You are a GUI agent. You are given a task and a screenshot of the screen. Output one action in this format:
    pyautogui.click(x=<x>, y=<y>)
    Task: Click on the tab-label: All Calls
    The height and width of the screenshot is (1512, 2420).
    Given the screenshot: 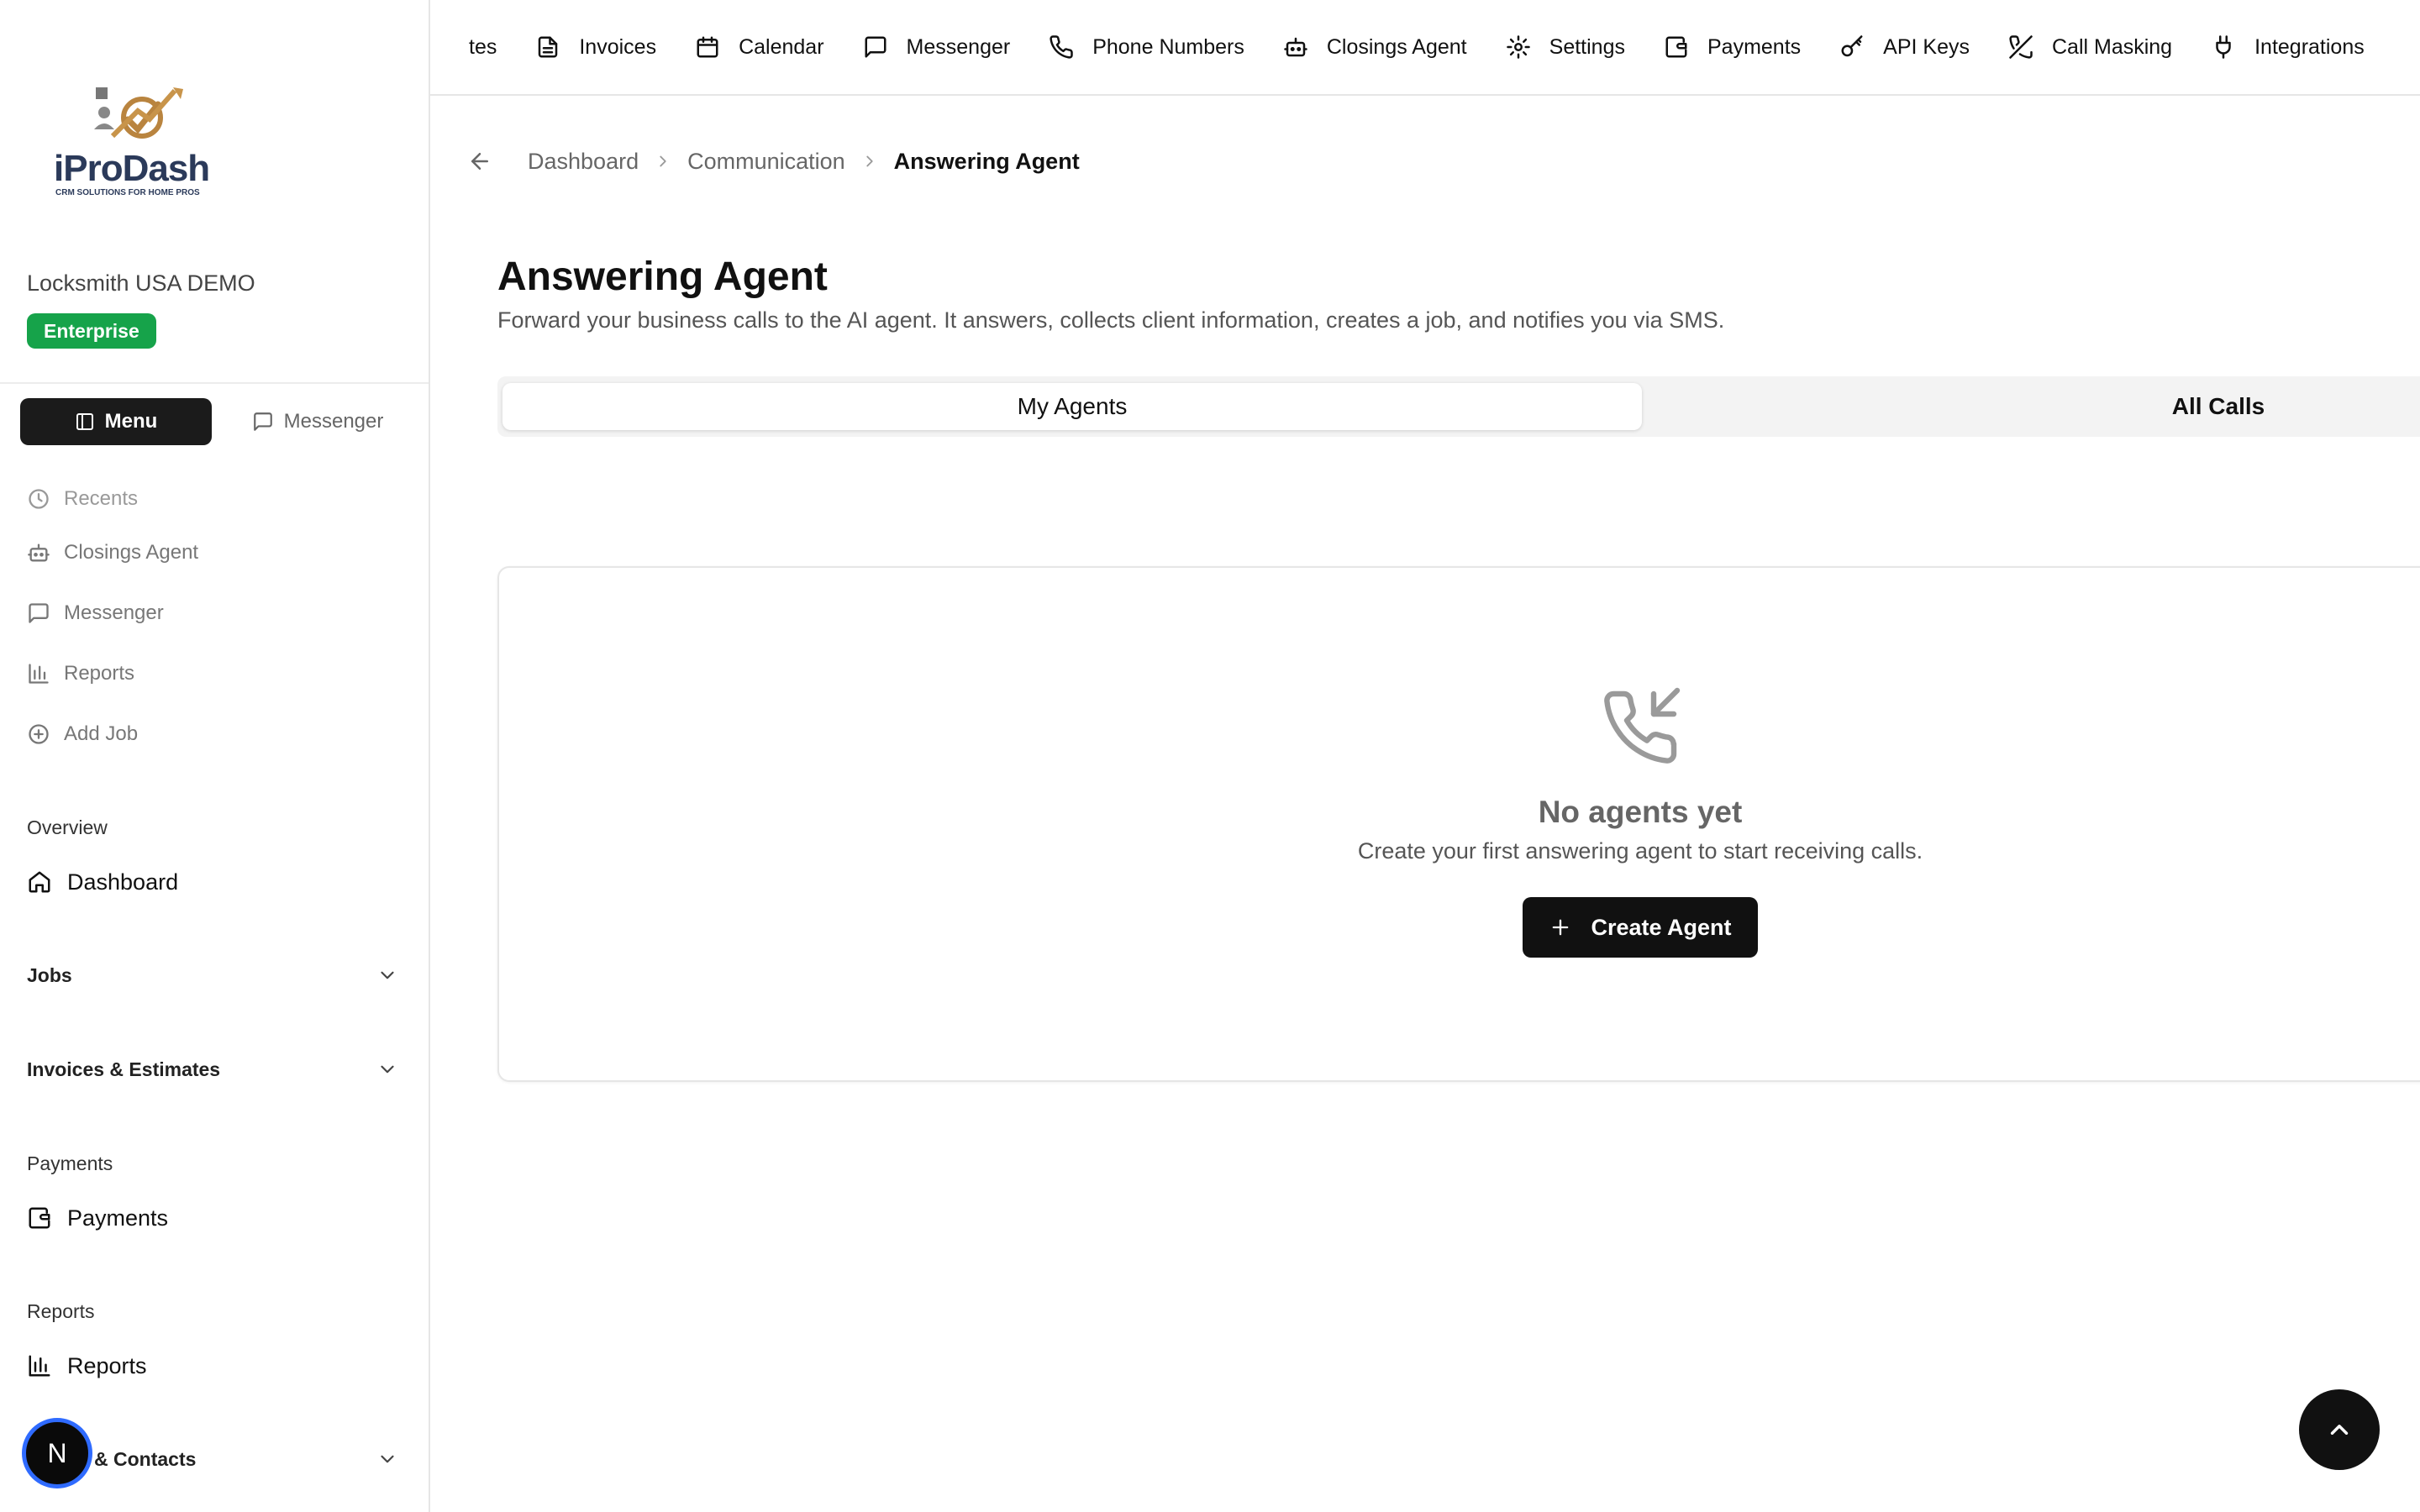 What is the action you would take?
    pyautogui.click(x=2218, y=406)
    